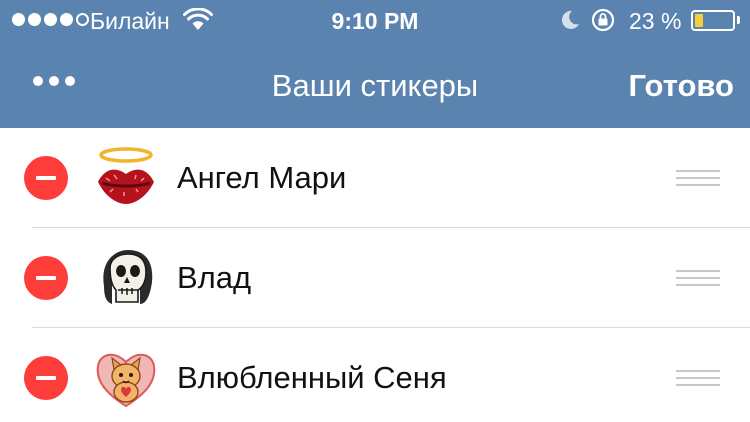  I want to click on battery-icon, so click(713, 20).